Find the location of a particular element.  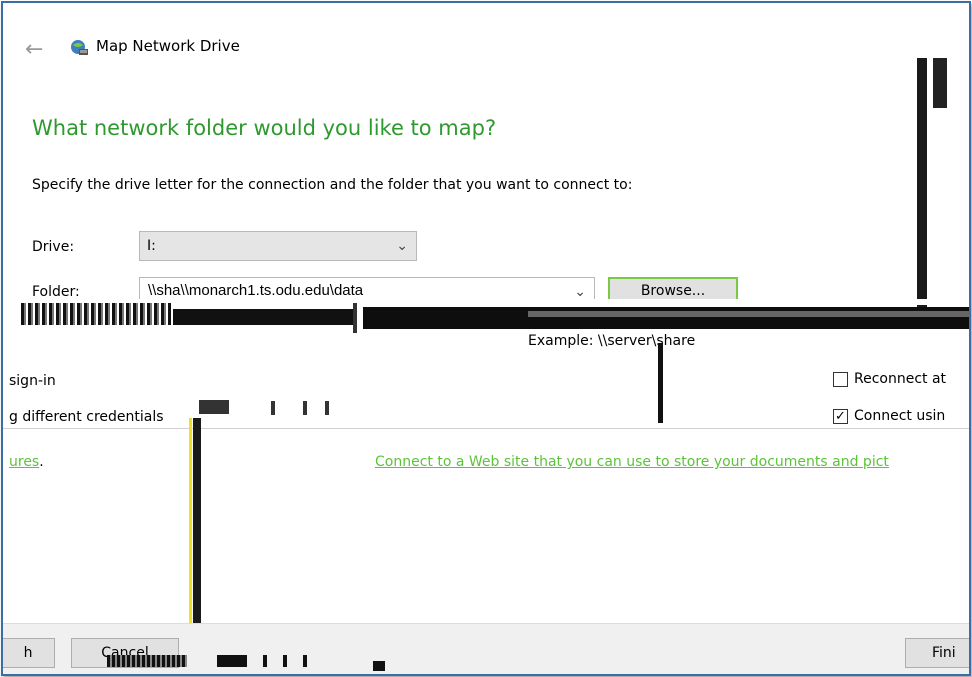

separator is located at coordinates (486, 428).